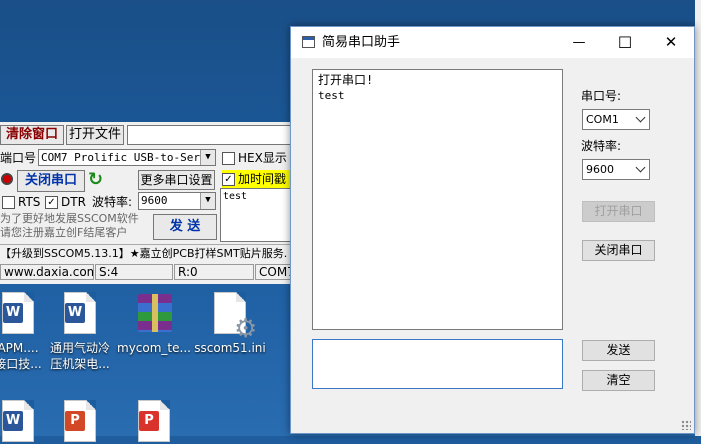 The image size is (701, 444). What do you see at coordinates (29, 202) in the screenshot?
I see `rts-label: RTS` at bounding box center [29, 202].